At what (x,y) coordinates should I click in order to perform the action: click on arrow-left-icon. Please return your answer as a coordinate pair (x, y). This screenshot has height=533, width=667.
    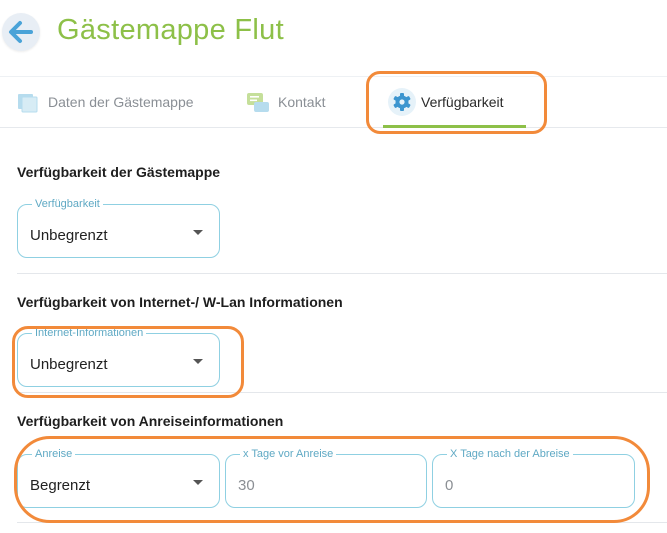
    Looking at the image, I should click on (21, 32).